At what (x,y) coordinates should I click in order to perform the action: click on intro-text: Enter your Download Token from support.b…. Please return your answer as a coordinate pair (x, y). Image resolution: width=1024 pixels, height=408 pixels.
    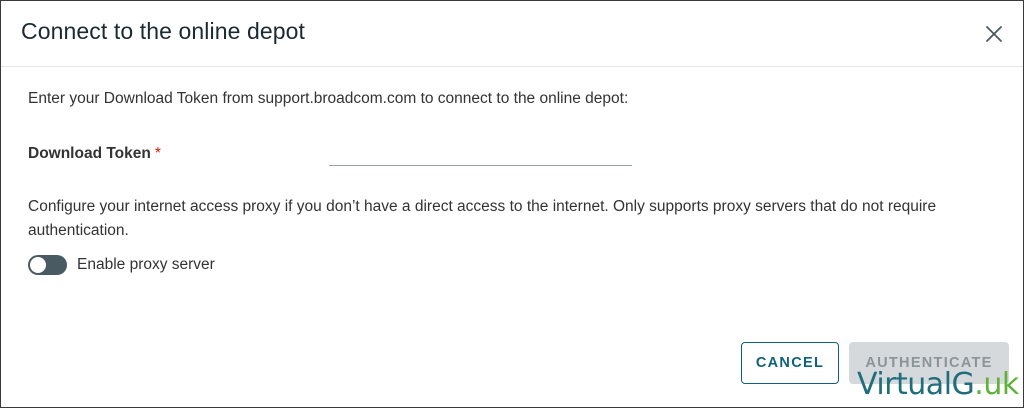
    Looking at the image, I should click on (328, 98).